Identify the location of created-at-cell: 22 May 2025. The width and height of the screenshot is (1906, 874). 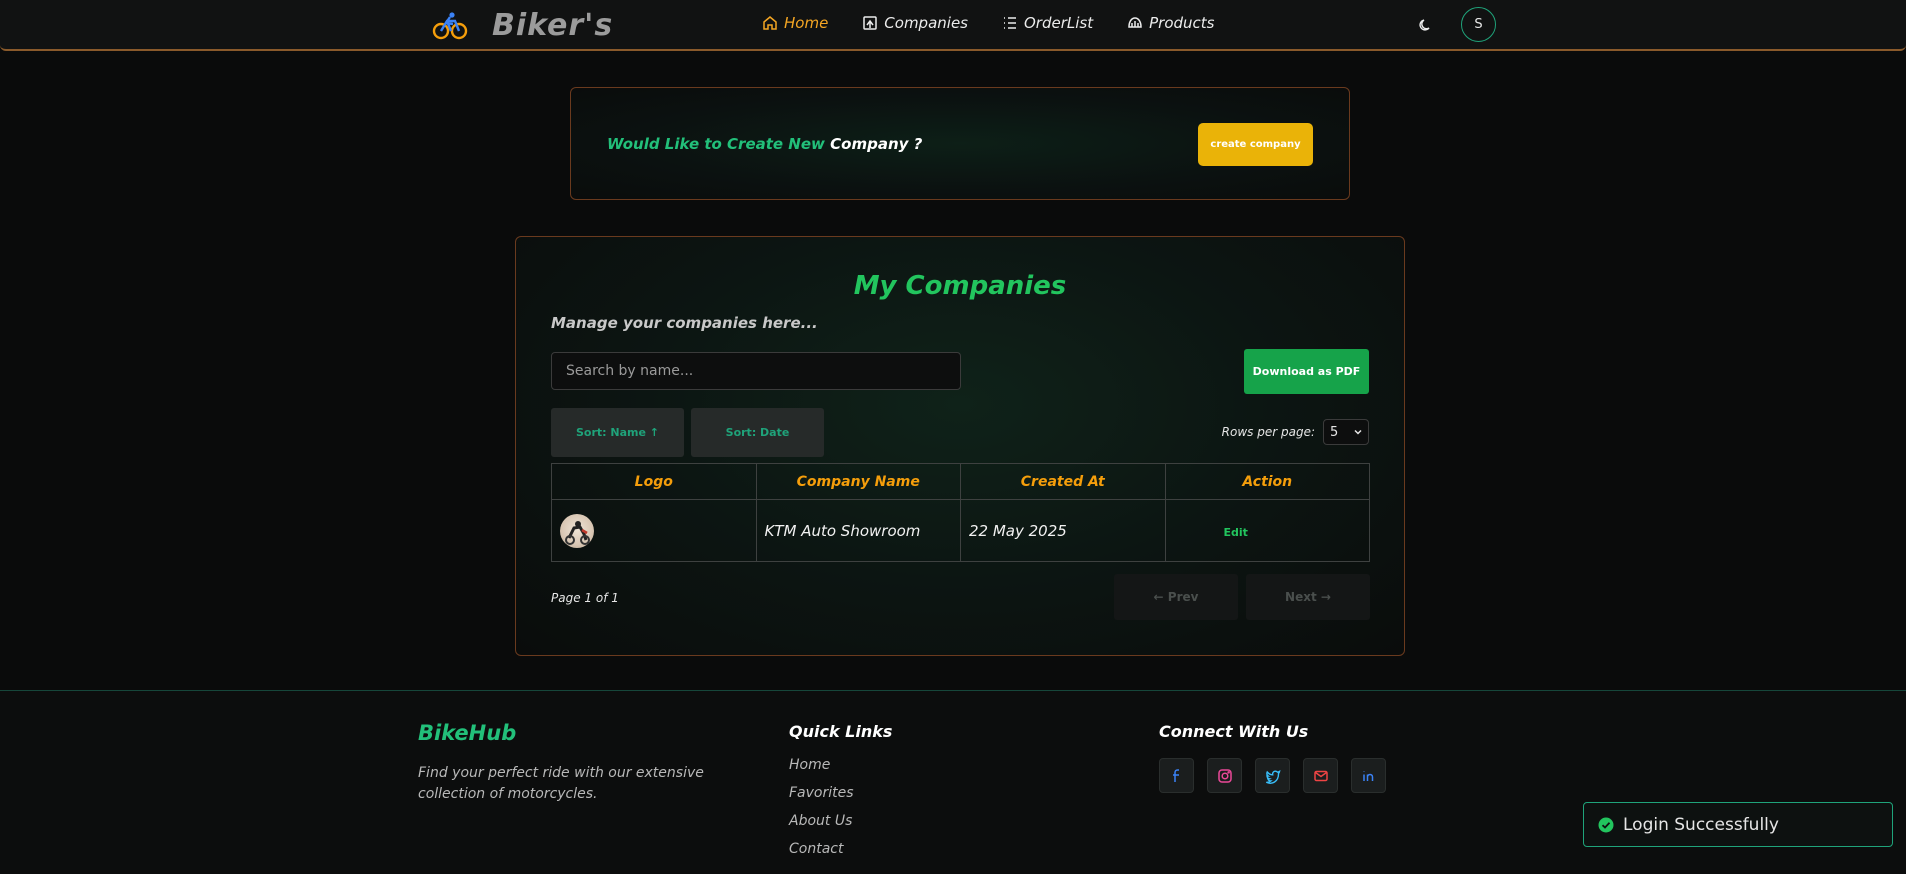
(1063, 530).